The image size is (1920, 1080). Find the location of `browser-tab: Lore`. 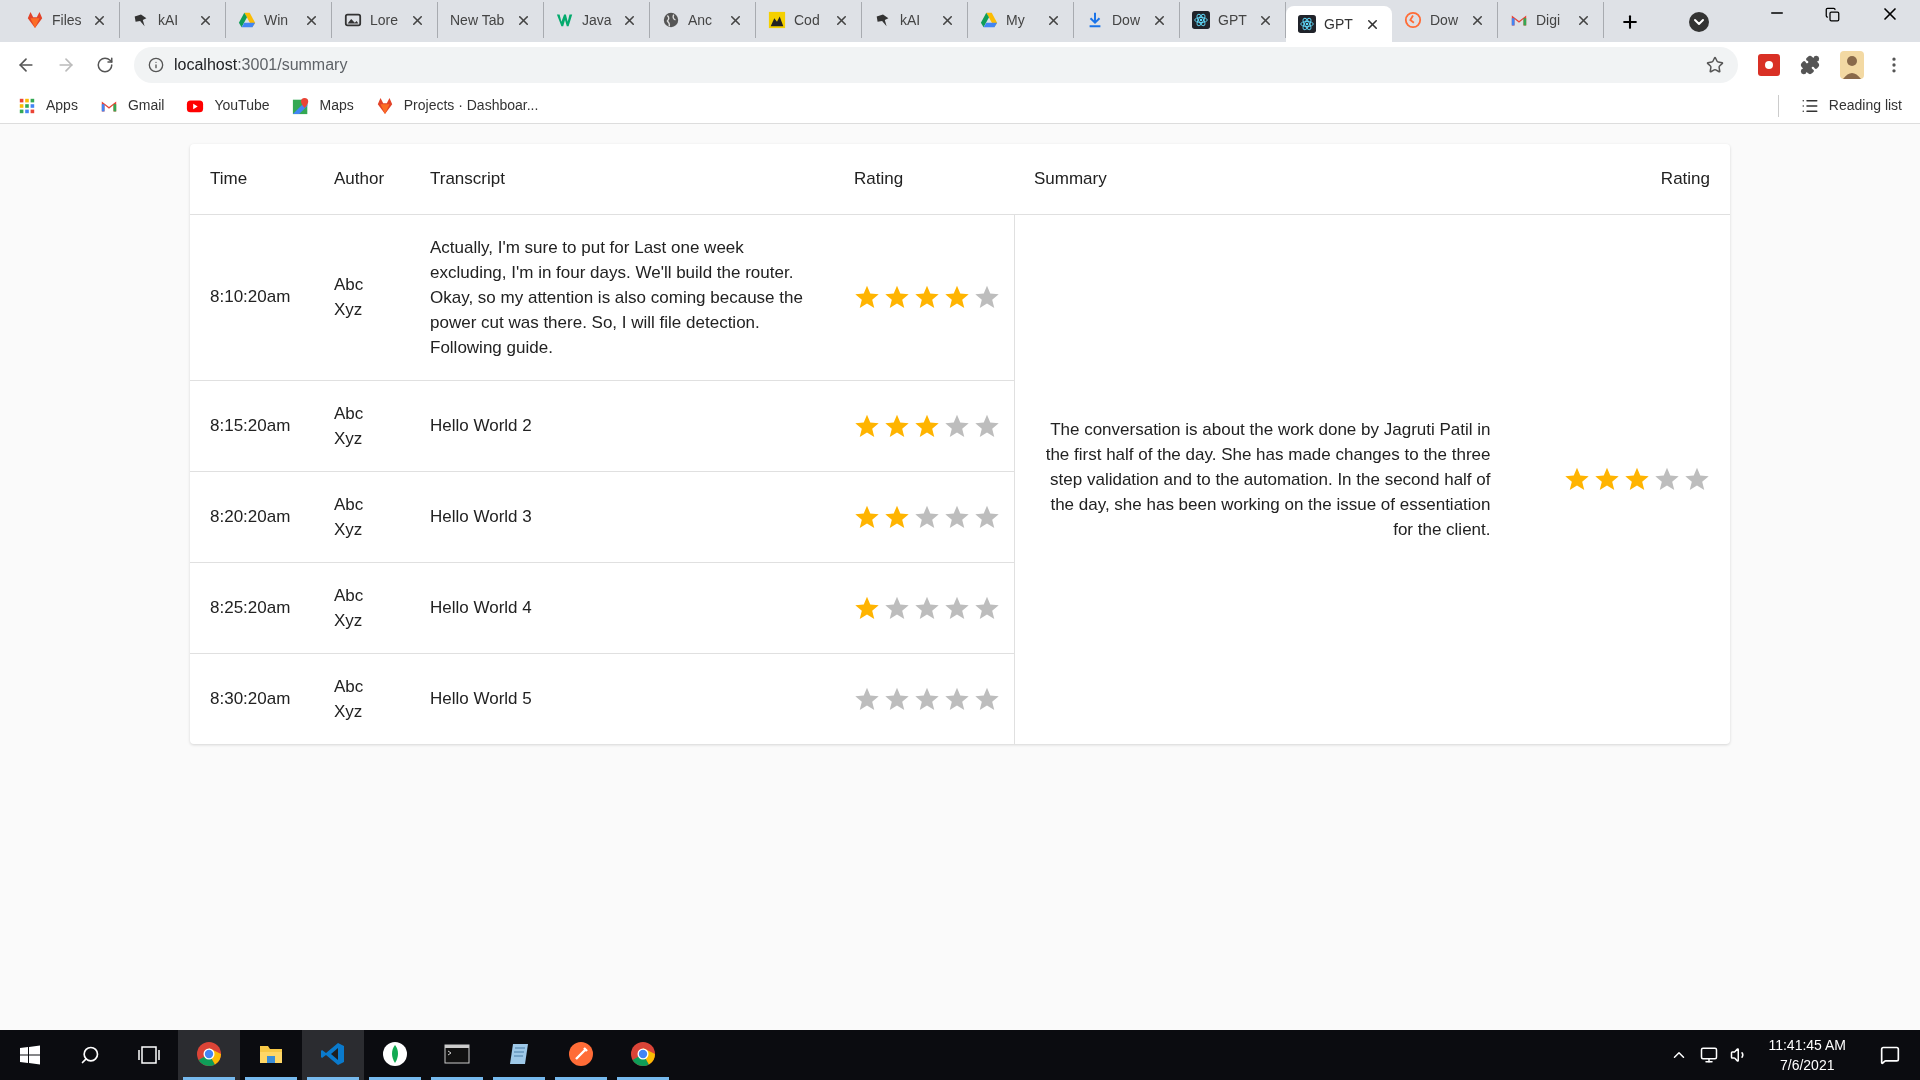

browser-tab: Lore is located at coordinates (385, 20).